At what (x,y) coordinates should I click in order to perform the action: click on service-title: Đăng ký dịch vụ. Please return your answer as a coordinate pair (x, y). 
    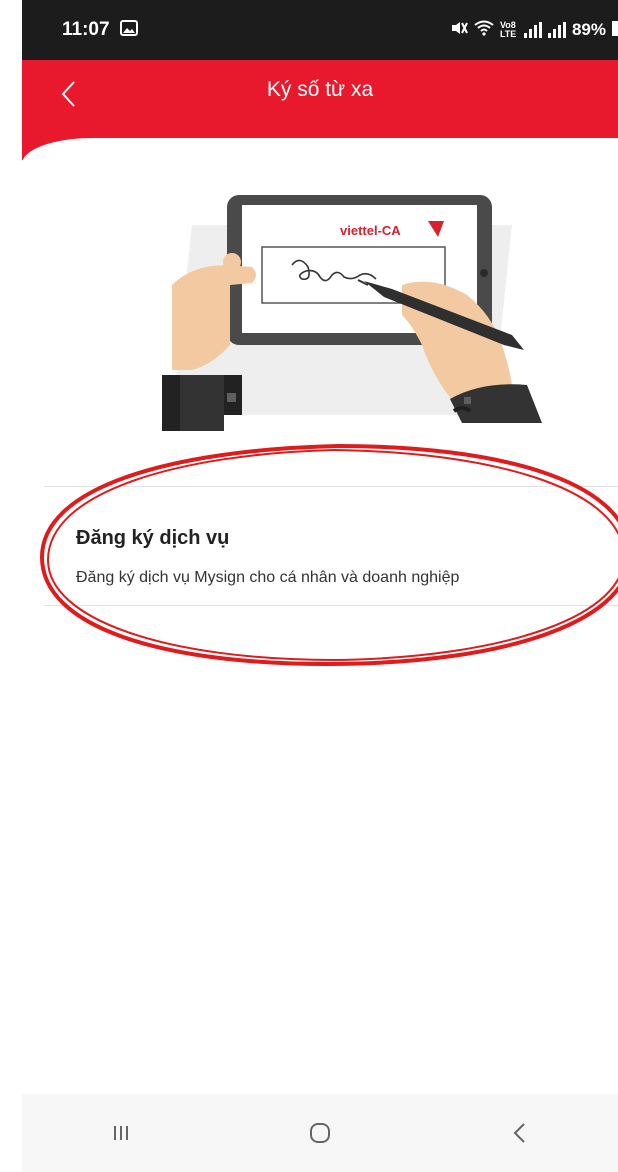
    Looking at the image, I should click on (153, 538).